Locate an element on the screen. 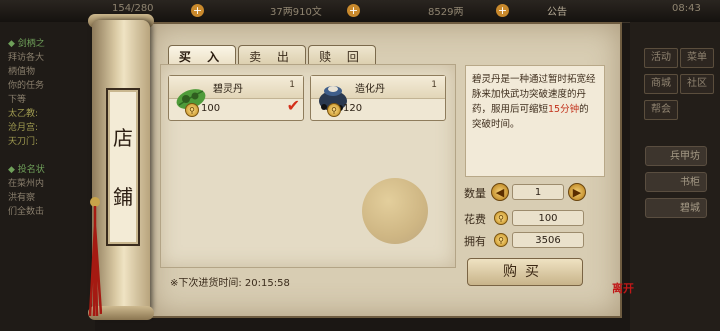 The height and width of the screenshot is (331, 720). menu-button: 菜单 is located at coordinates (697, 58).